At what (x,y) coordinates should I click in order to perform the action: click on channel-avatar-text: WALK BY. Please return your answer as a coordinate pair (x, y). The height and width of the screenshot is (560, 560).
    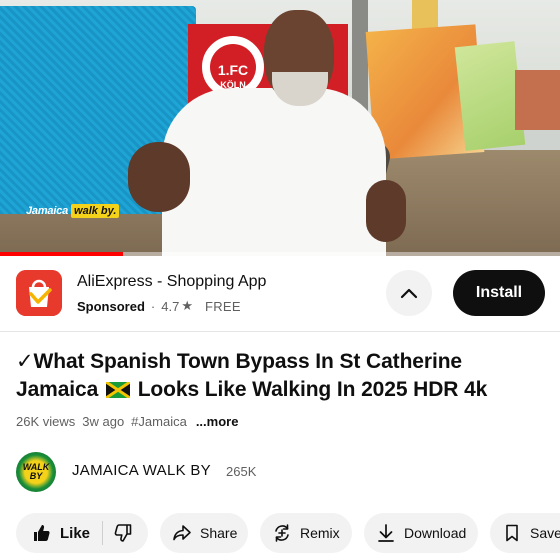
    Looking at the image, I should click on (36, 471).